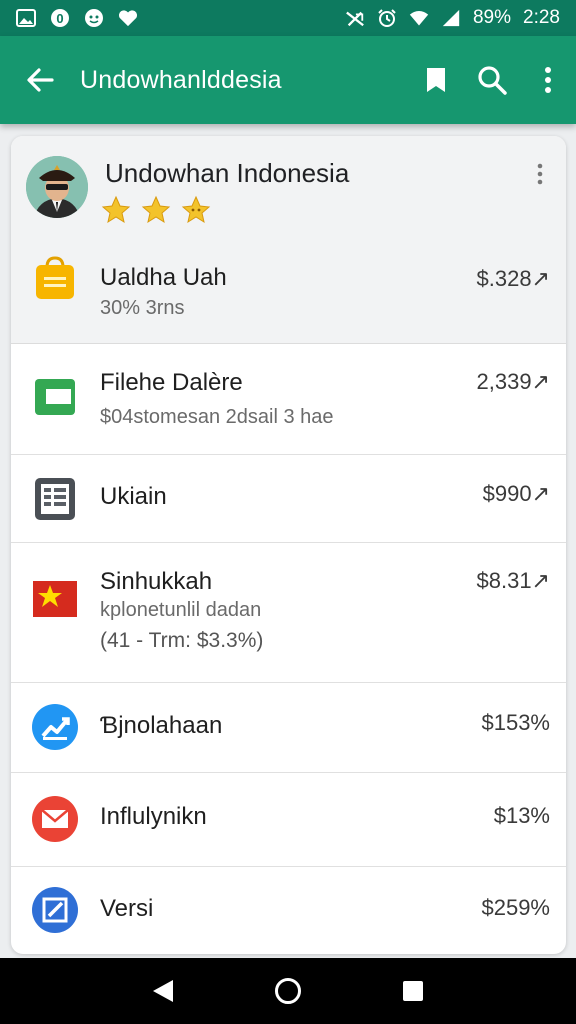  What do you see at coordinates (55, 910) in the screenshot?
I see `edit-circle-icon` at bounding box center [55, 910].